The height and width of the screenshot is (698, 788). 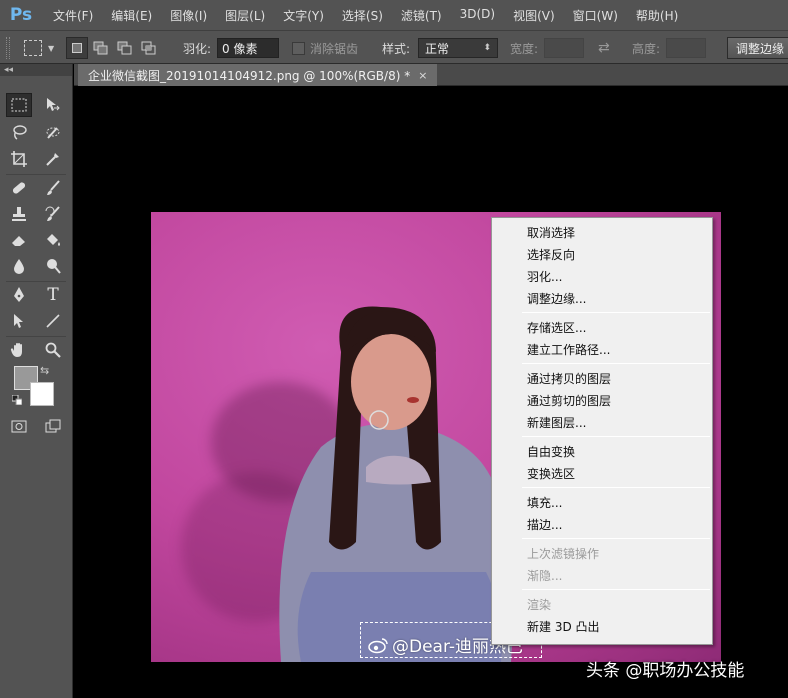 What do you see at coordinates (51, 48) in the screenshot?
I see `chevron-down-icon: ▼` at bounding box center [51, 48].